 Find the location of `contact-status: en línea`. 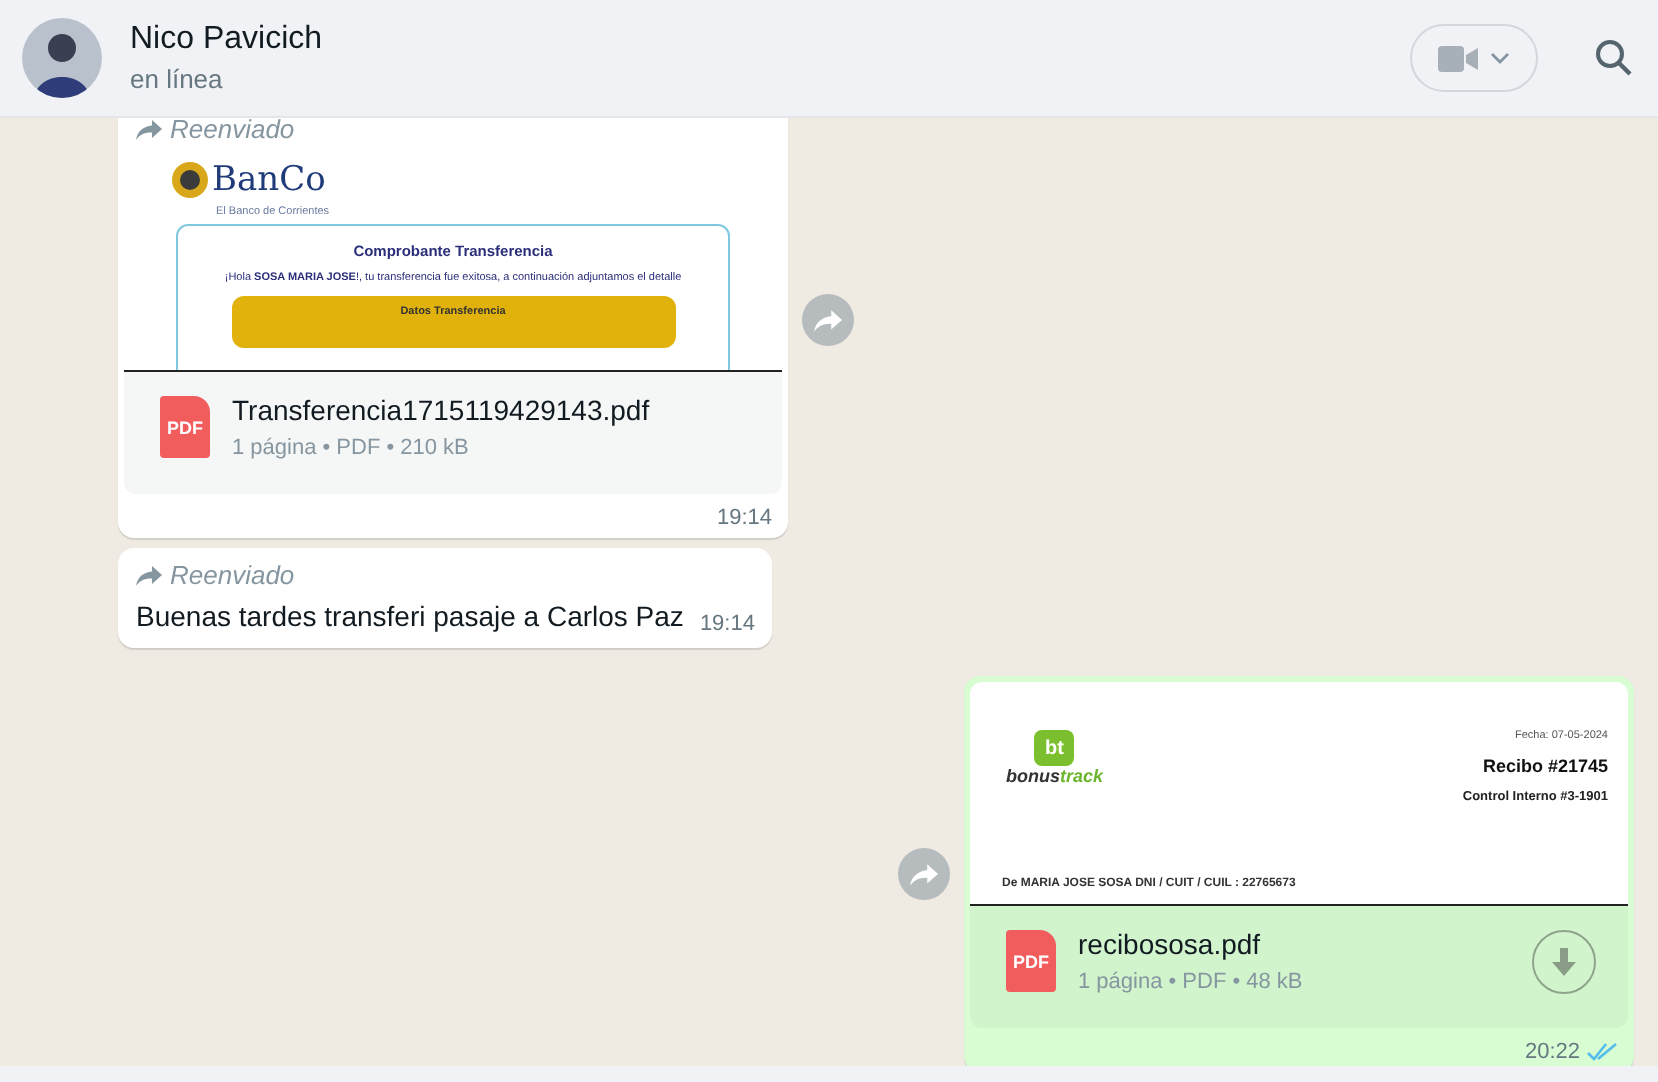

contact-status: en línea is located at coordinates (177, 79).